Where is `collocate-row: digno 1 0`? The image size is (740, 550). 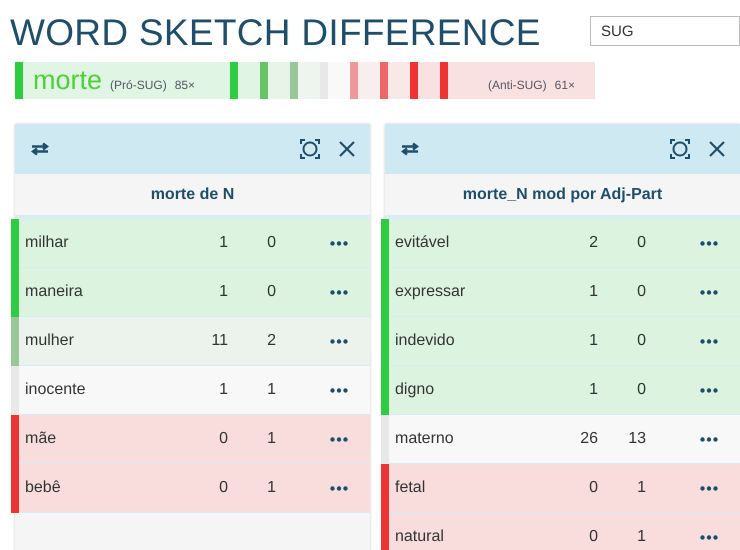
collocate-row: digno 1 0 is located at coordinates (560, 390).